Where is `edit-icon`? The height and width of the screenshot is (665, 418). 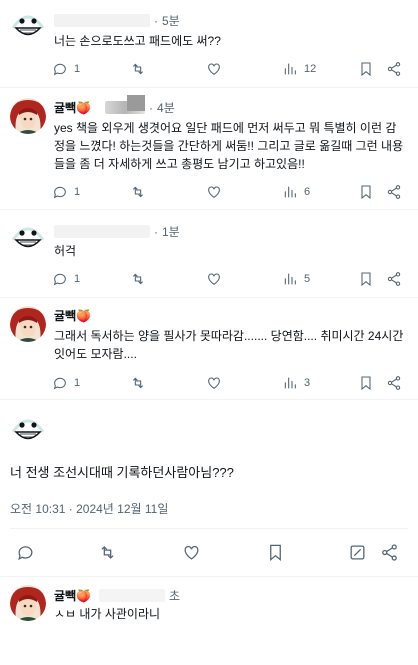
edit-icon is located at coordinates (357, 552).